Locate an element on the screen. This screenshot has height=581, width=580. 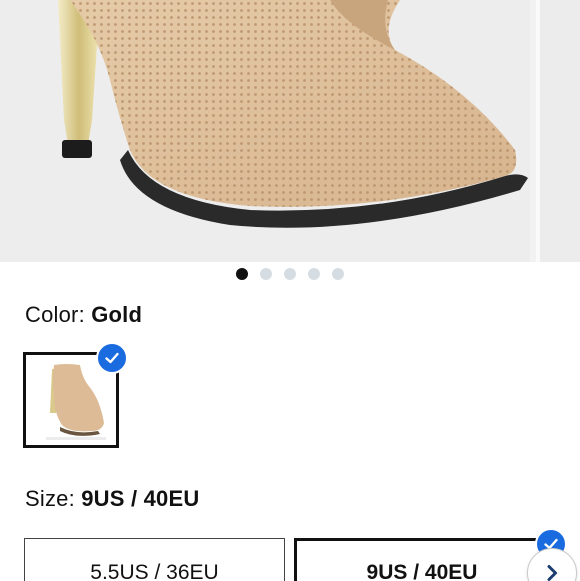
color-heading: Color: Gold is located at coordinates (83, 315).